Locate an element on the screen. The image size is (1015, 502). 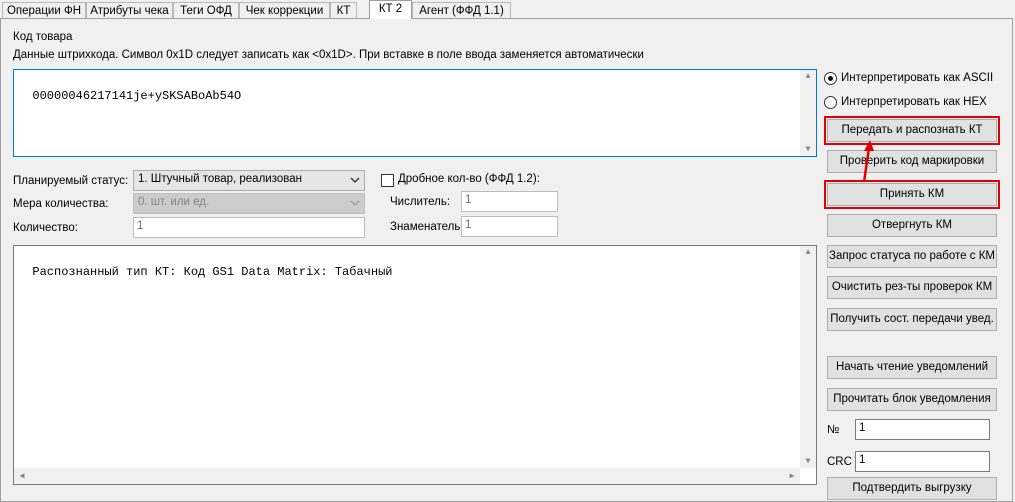
fractional-label: Дробное кол-во (ФФД 1.2): is located at coordinates (469, 179).